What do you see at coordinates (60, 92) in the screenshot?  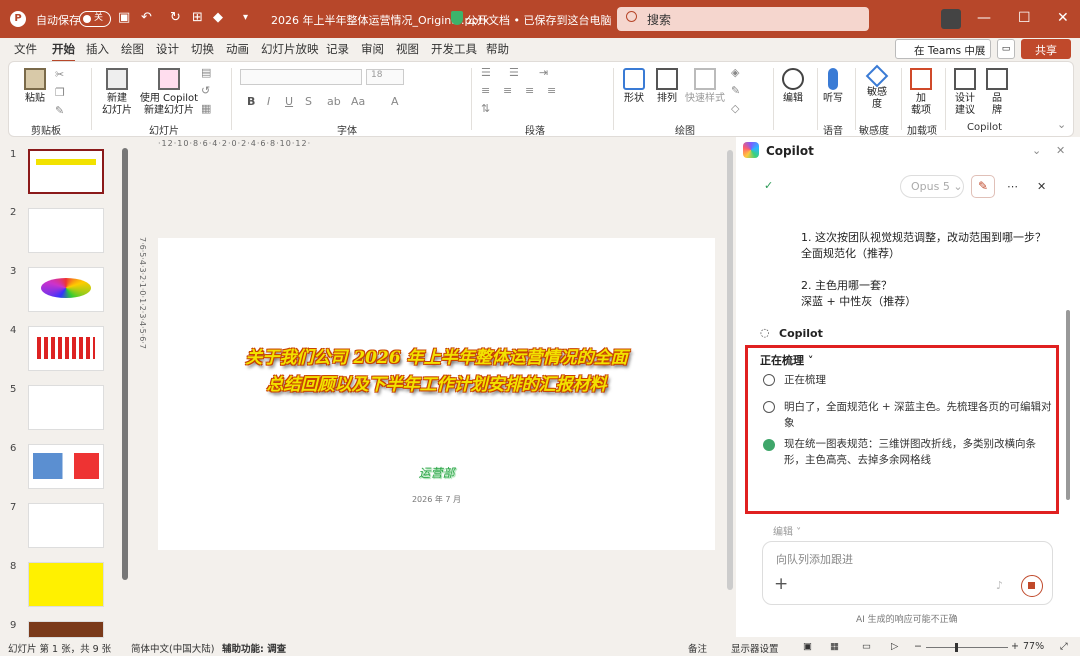 I see `copy-icon: ❐` at bounding box center [60, 92].